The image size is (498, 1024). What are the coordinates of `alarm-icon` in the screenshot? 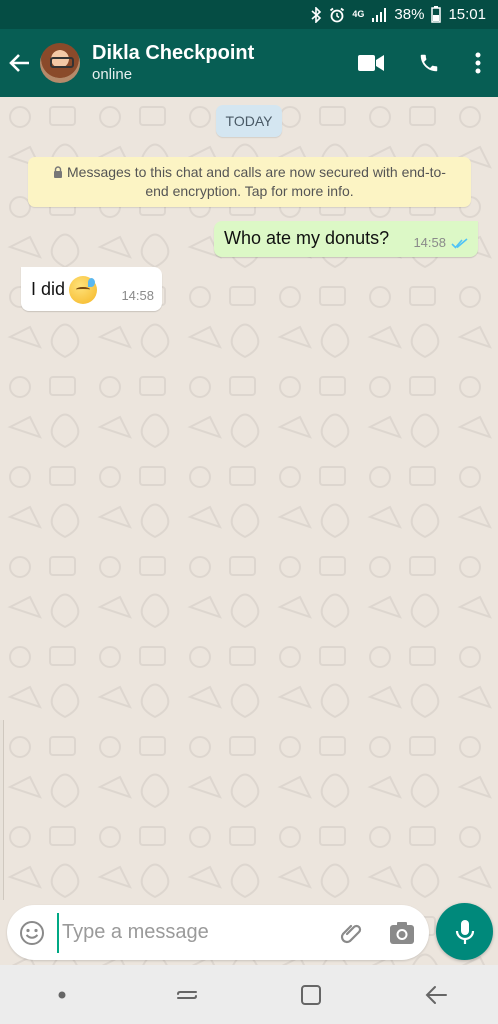 It's located at (337, 15).